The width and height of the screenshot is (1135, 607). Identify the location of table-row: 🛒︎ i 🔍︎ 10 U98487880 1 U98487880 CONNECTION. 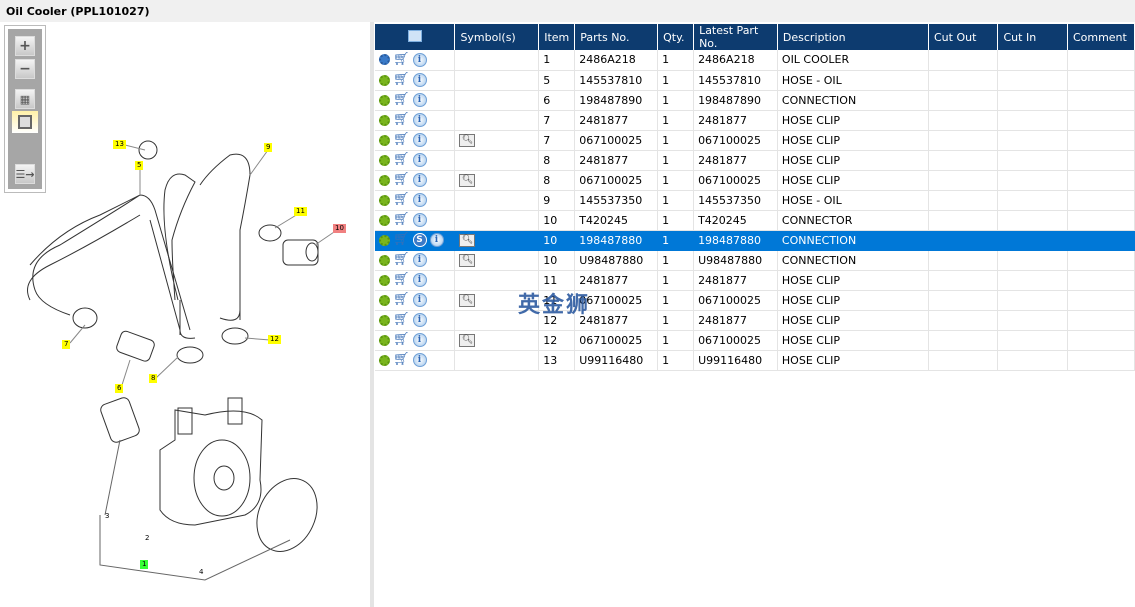
(755, 260).